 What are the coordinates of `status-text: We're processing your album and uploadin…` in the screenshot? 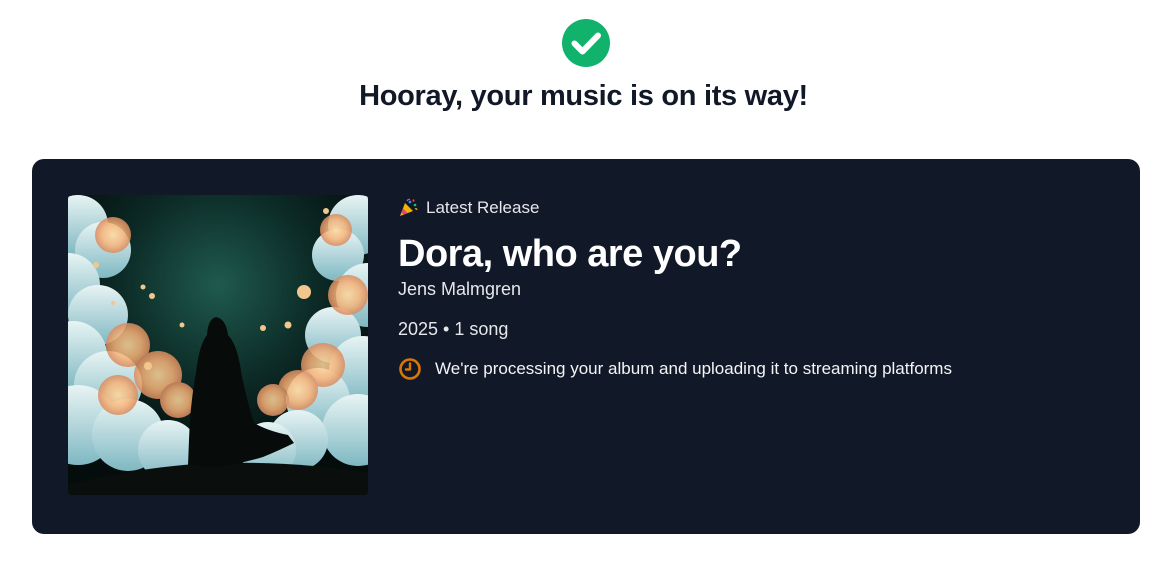 It's located at (693, 368).